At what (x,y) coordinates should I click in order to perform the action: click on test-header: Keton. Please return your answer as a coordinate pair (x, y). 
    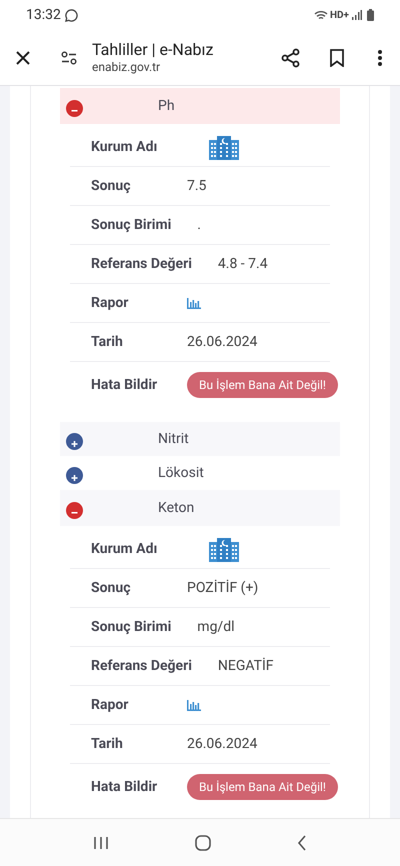
    Looking at the image, I should click on (200, 508).